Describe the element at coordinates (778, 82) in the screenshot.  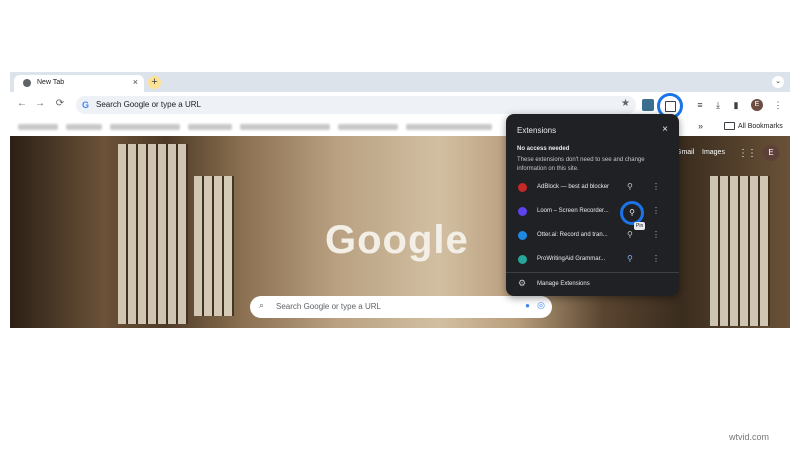
I see `tab-search-dropdown-icon: ⌄` at that location.